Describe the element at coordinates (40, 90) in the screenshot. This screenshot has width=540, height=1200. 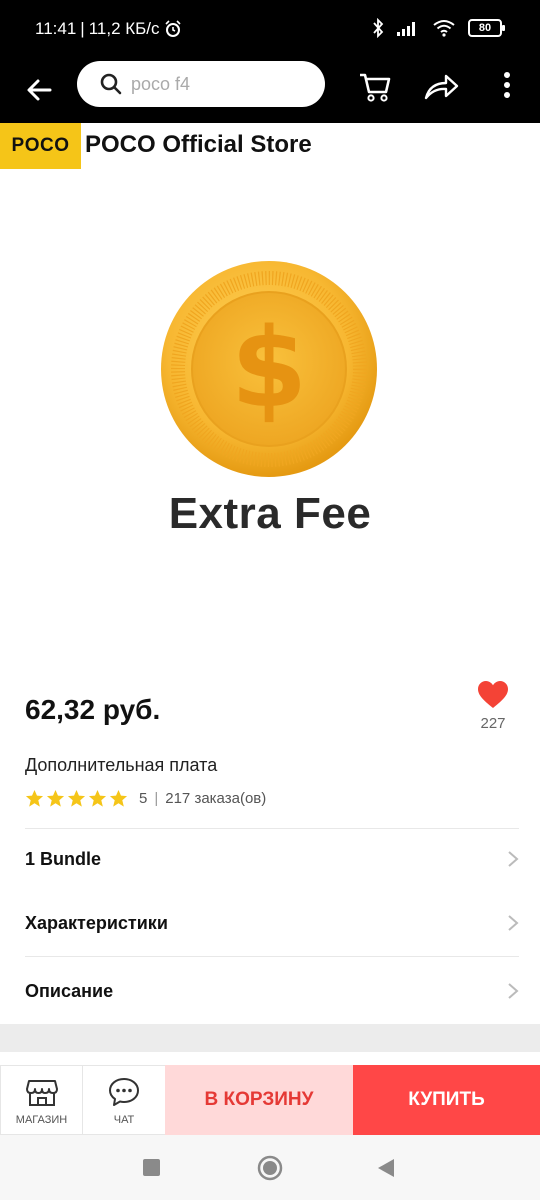
I see `back-arrow-icon` at that location.